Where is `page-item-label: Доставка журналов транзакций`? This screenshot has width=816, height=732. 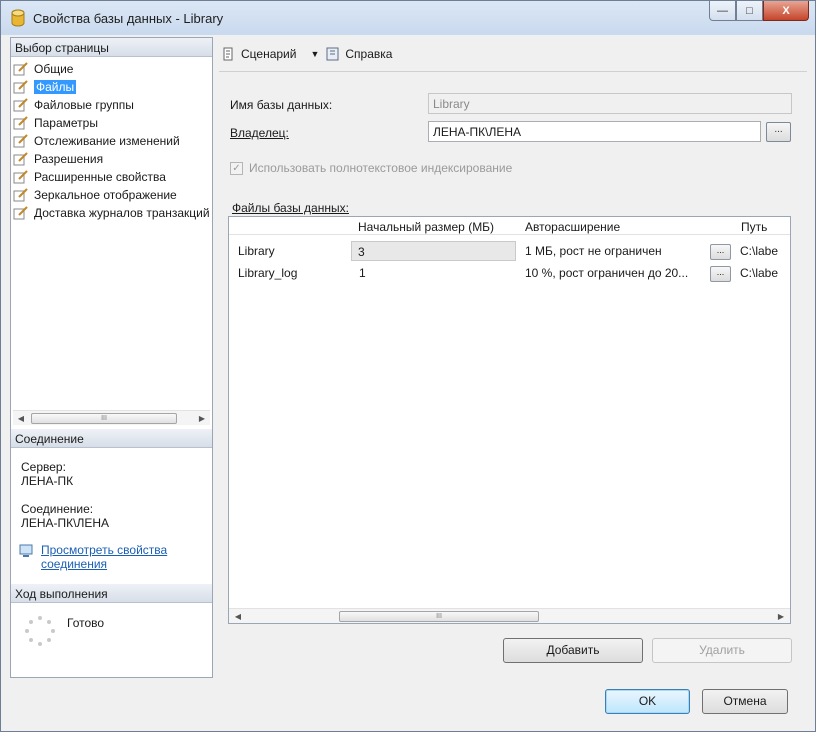
page-item-label: Доставка журналов транзакций is located at coordinates (122, 213).